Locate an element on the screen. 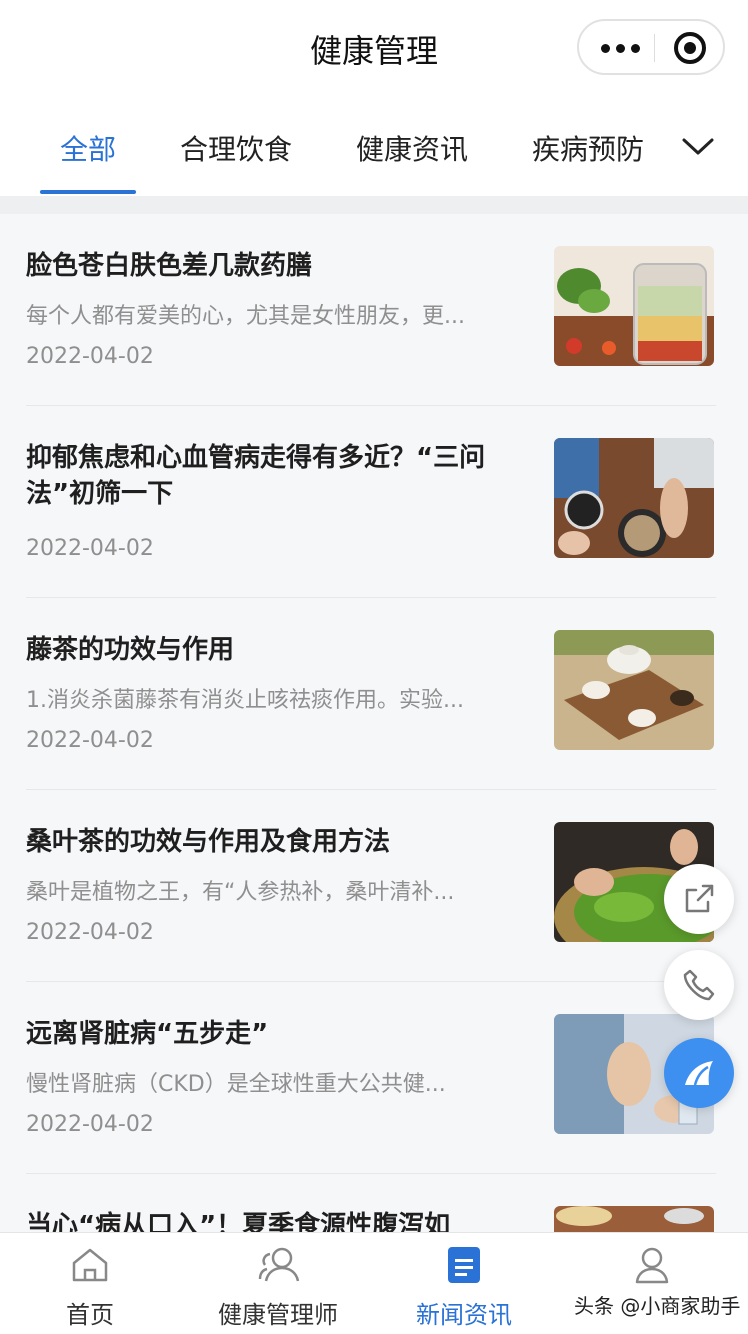 Image resolution: width=748 pixels, height=1334 pixels. desk-coffee-image is located at coordinates (634, 498).